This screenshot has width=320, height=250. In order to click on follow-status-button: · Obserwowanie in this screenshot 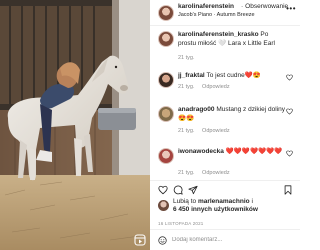, I will do `click(264, 6)`.